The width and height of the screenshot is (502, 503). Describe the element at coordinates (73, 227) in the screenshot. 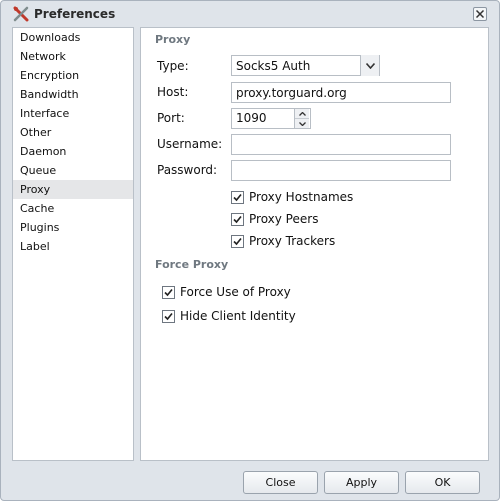

I see `sidebar-item-plugins: Plugins` at that location.